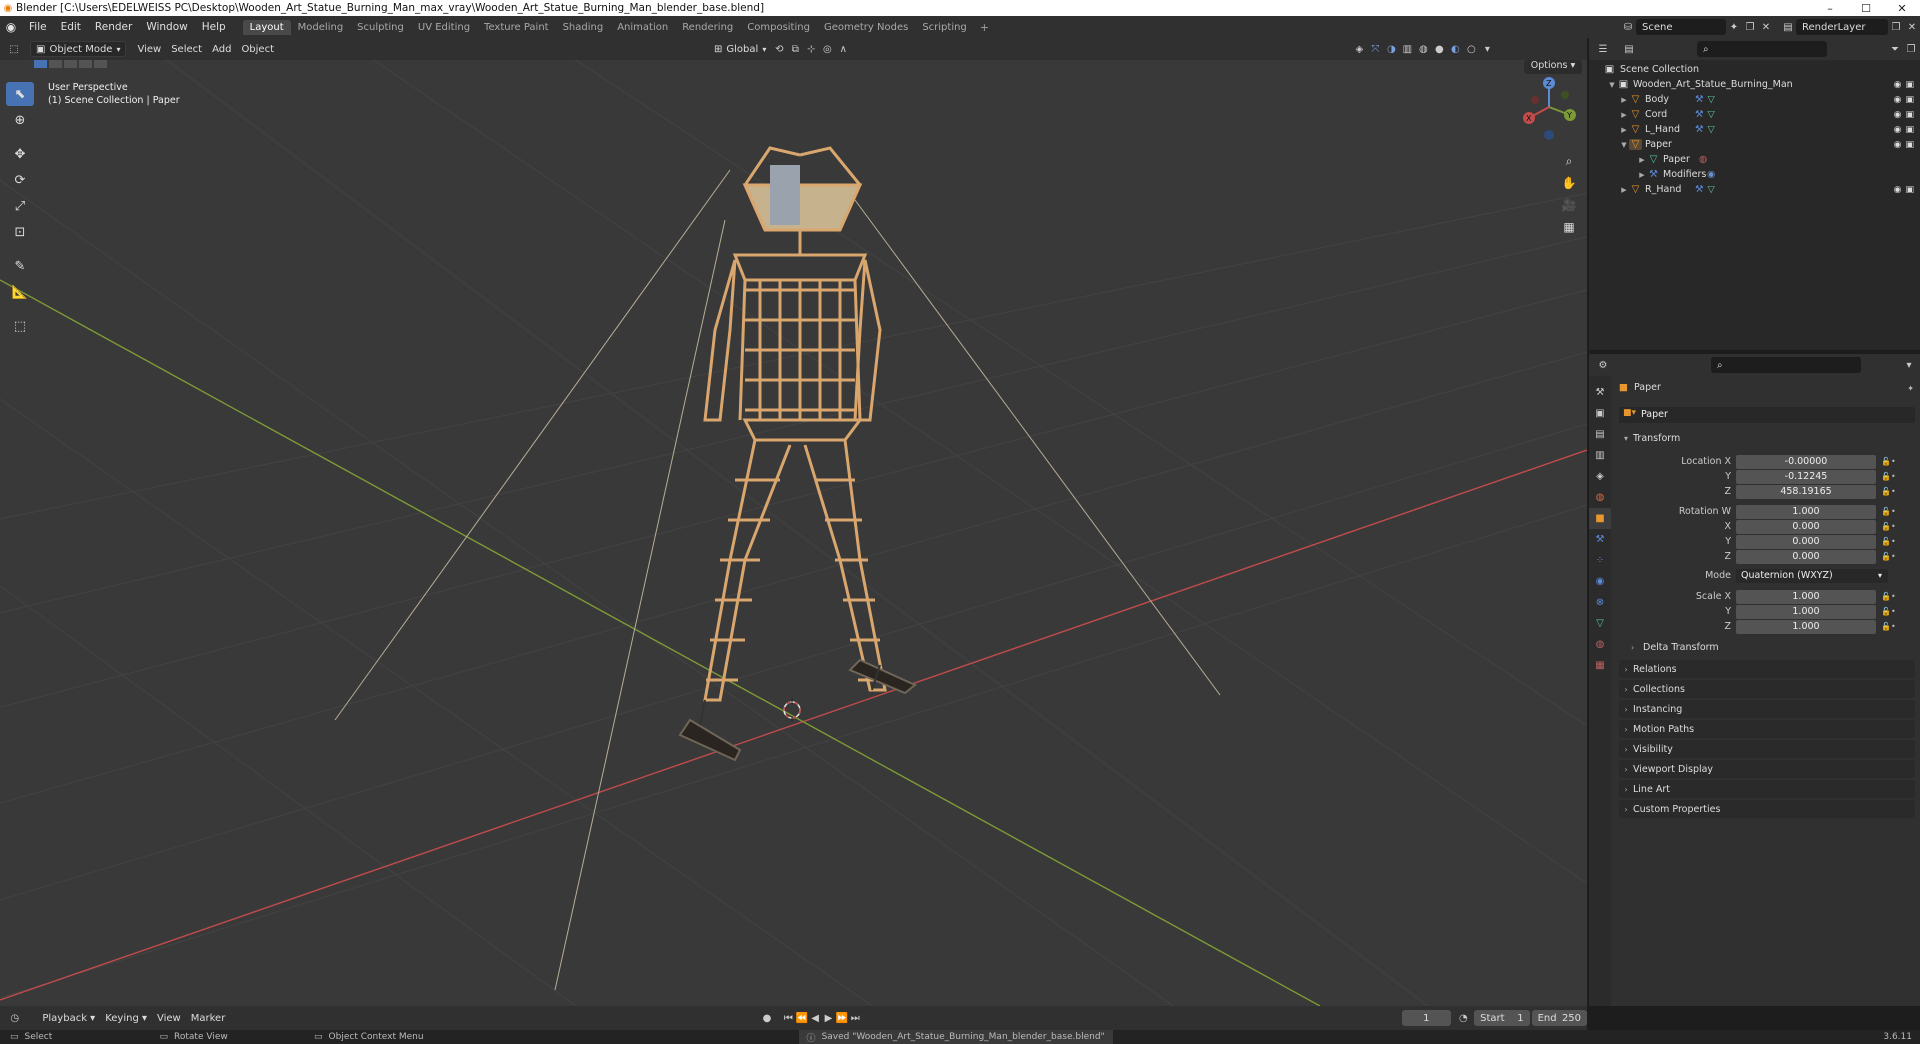 Image resolution: width=1920 pixels, height=1044 pixels. What do you see at coordinates (1471, 49) in the screenshot?
I see `shading-rendered-icon: ○` at bounding box center [1471, 49].